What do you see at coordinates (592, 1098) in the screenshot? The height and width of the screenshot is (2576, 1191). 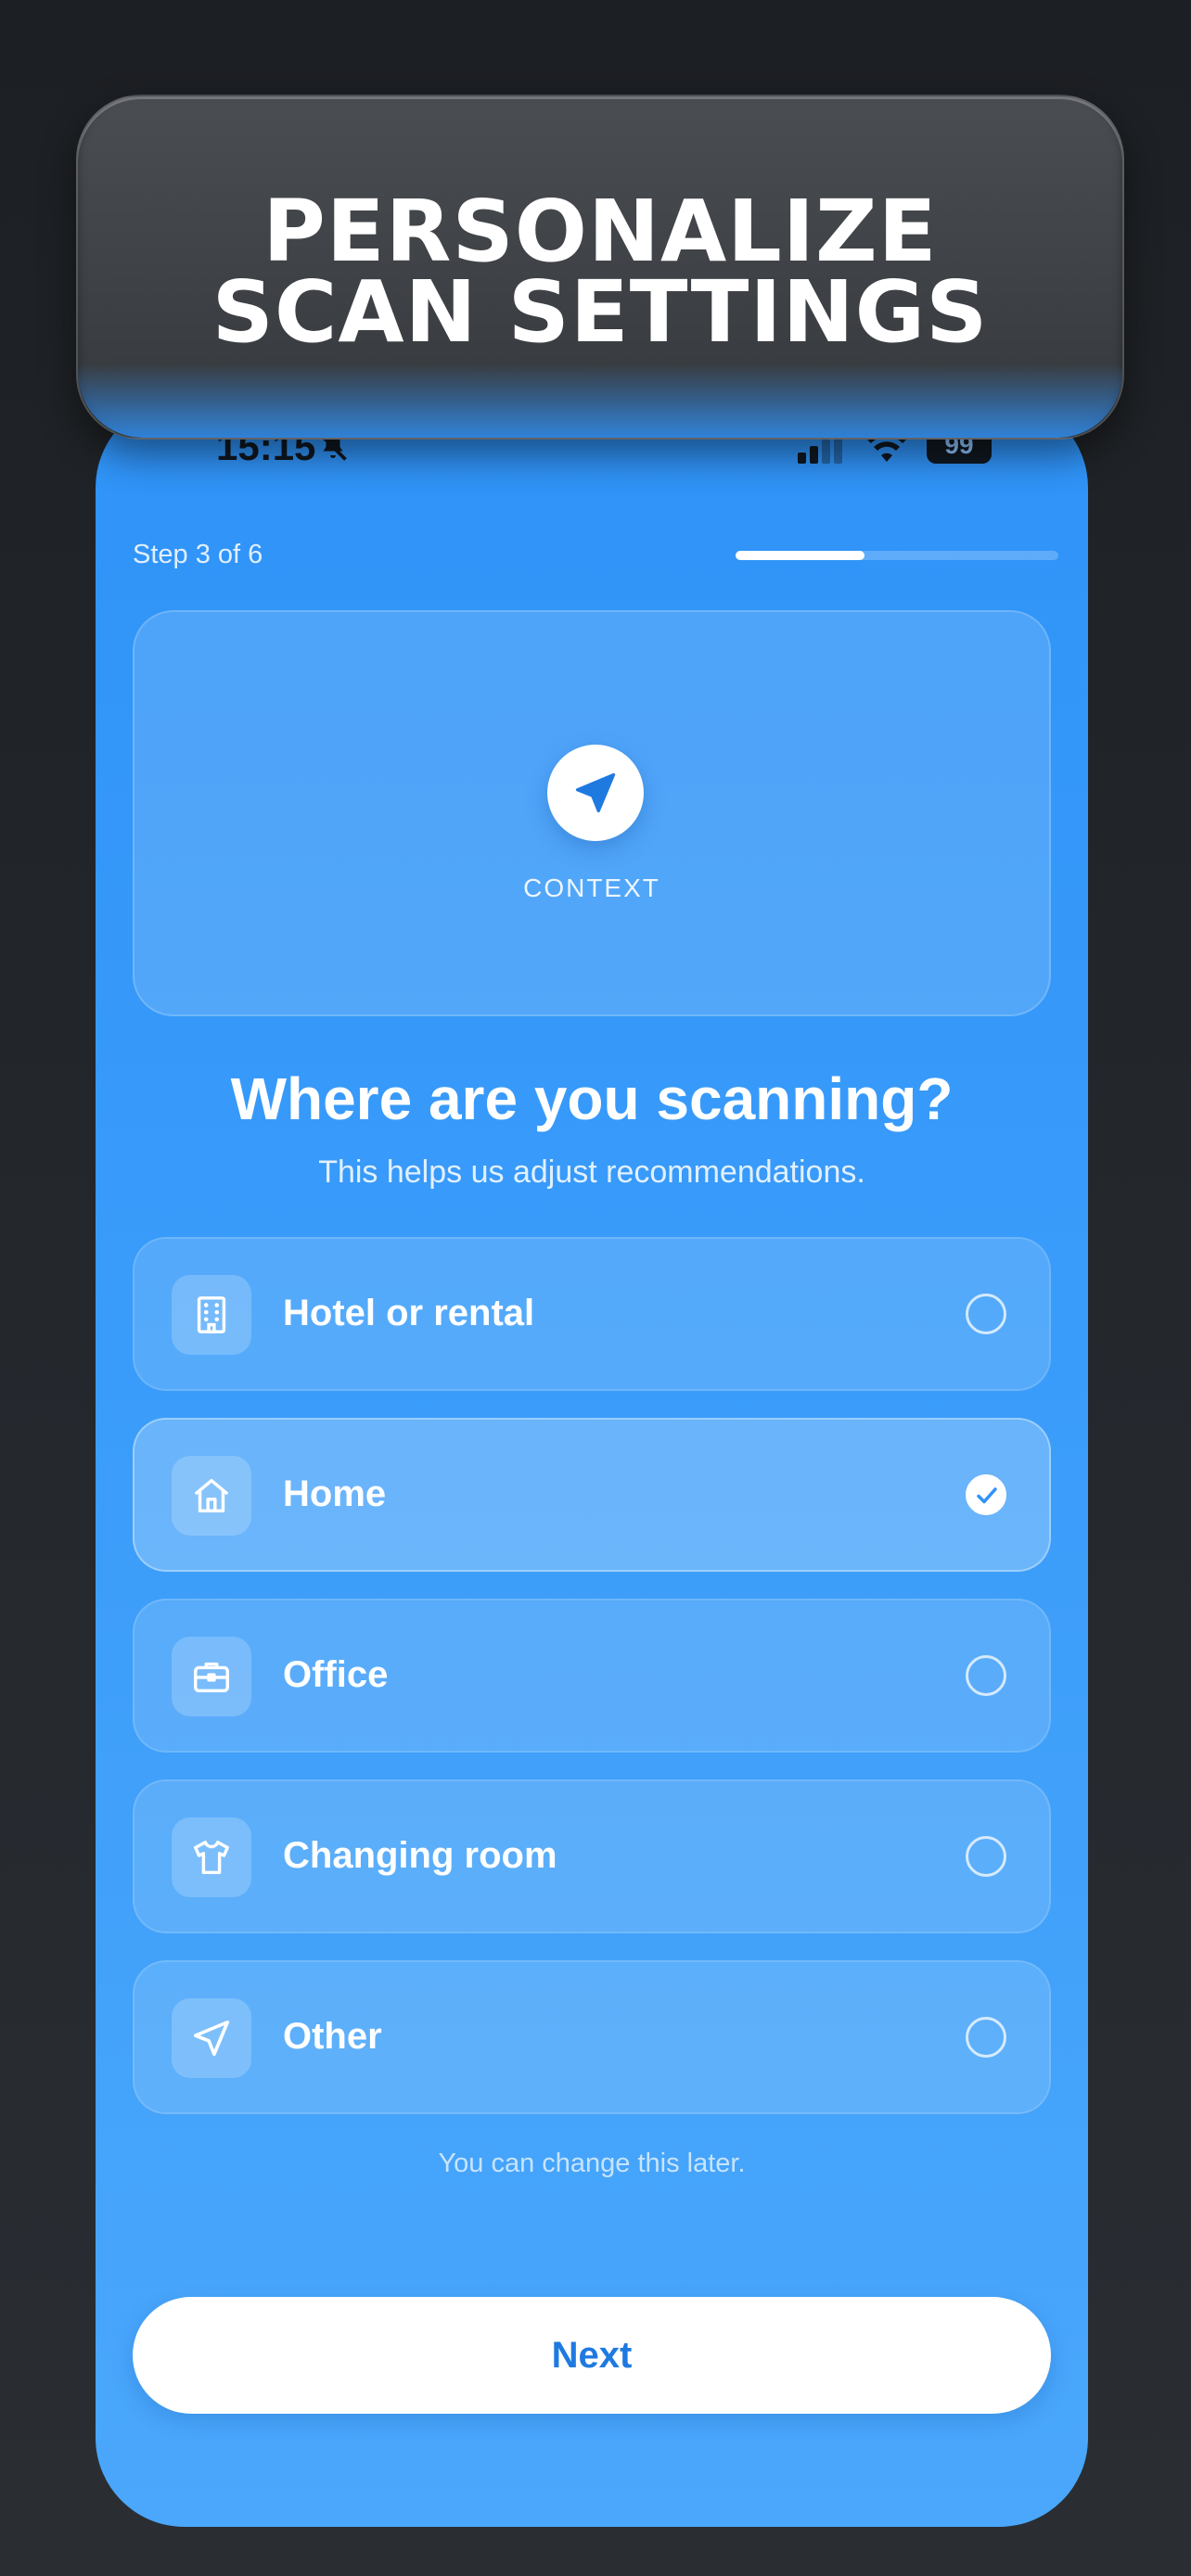 I see `question-title: Where are you scanning?` at bounding box center [592, 1098].